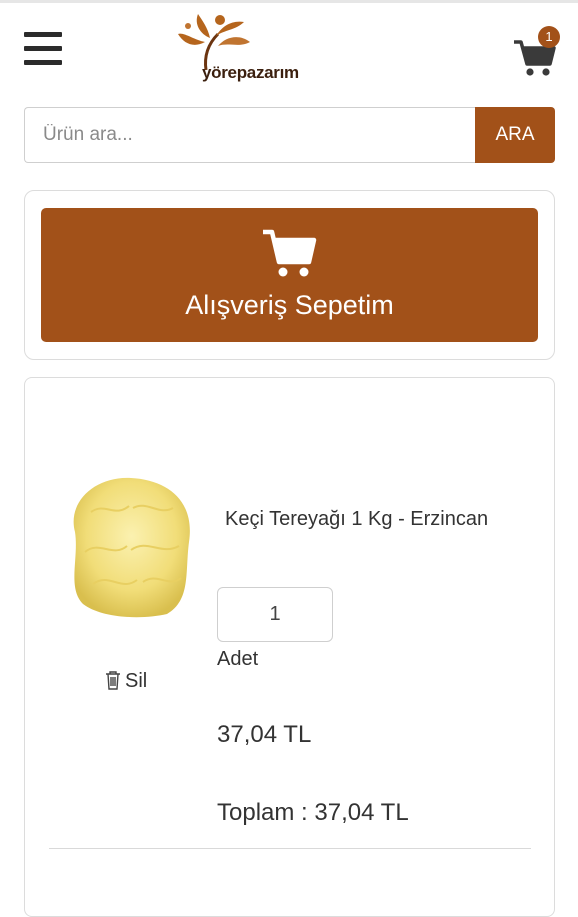 Image resolution: width=578 pixels, height=917 pixels. Describe the element at coordinates (356, 519) in the screenshot. I see `product-name: Keçi Tereyağı 1 Kg - Erzincan` at that location.